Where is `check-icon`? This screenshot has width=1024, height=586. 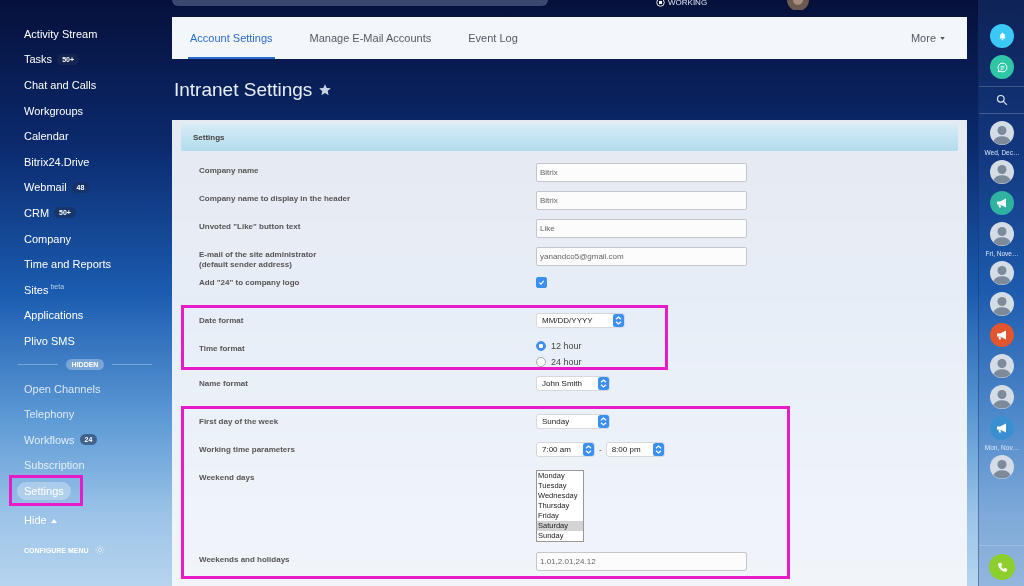
check-icon is located at coordinates (541, 282).